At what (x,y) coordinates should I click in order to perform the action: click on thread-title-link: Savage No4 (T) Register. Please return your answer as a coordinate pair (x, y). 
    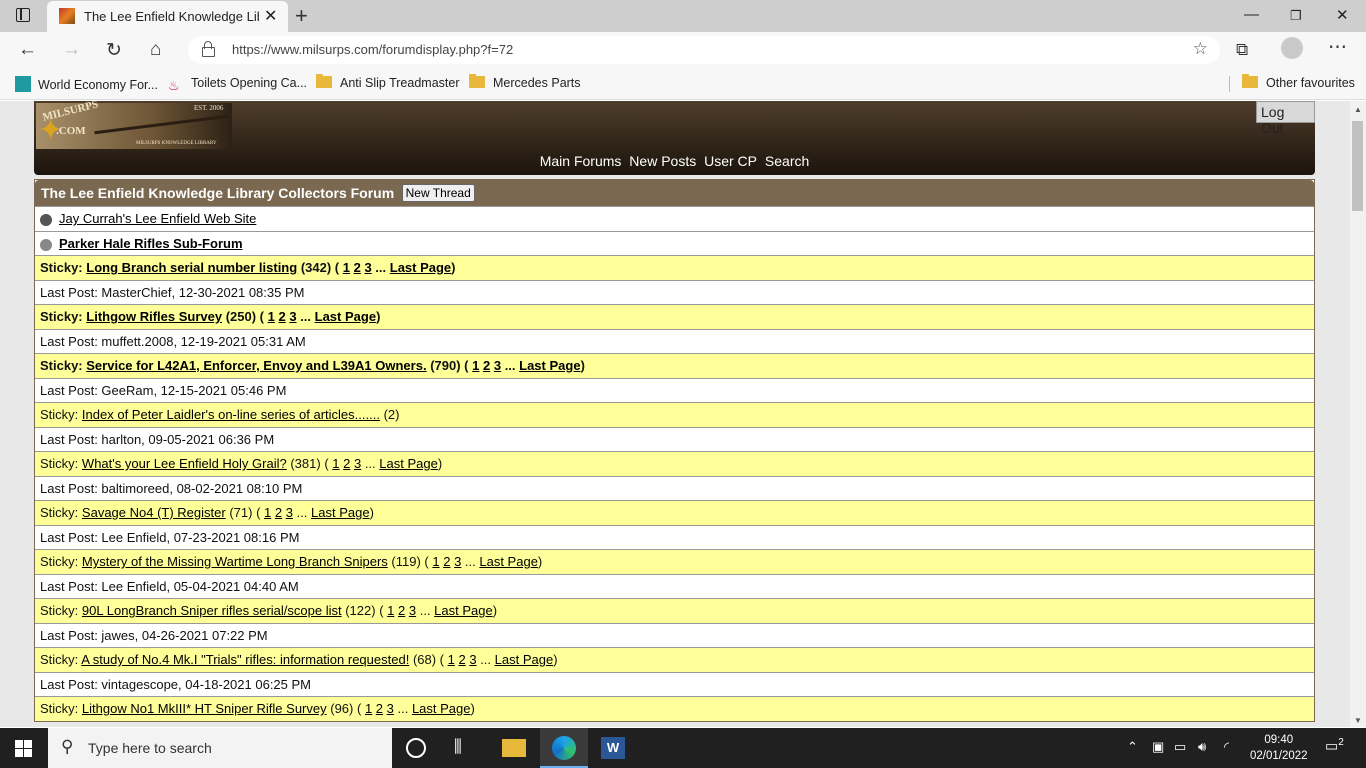
    Looking at the image, I should click on (154, 512).